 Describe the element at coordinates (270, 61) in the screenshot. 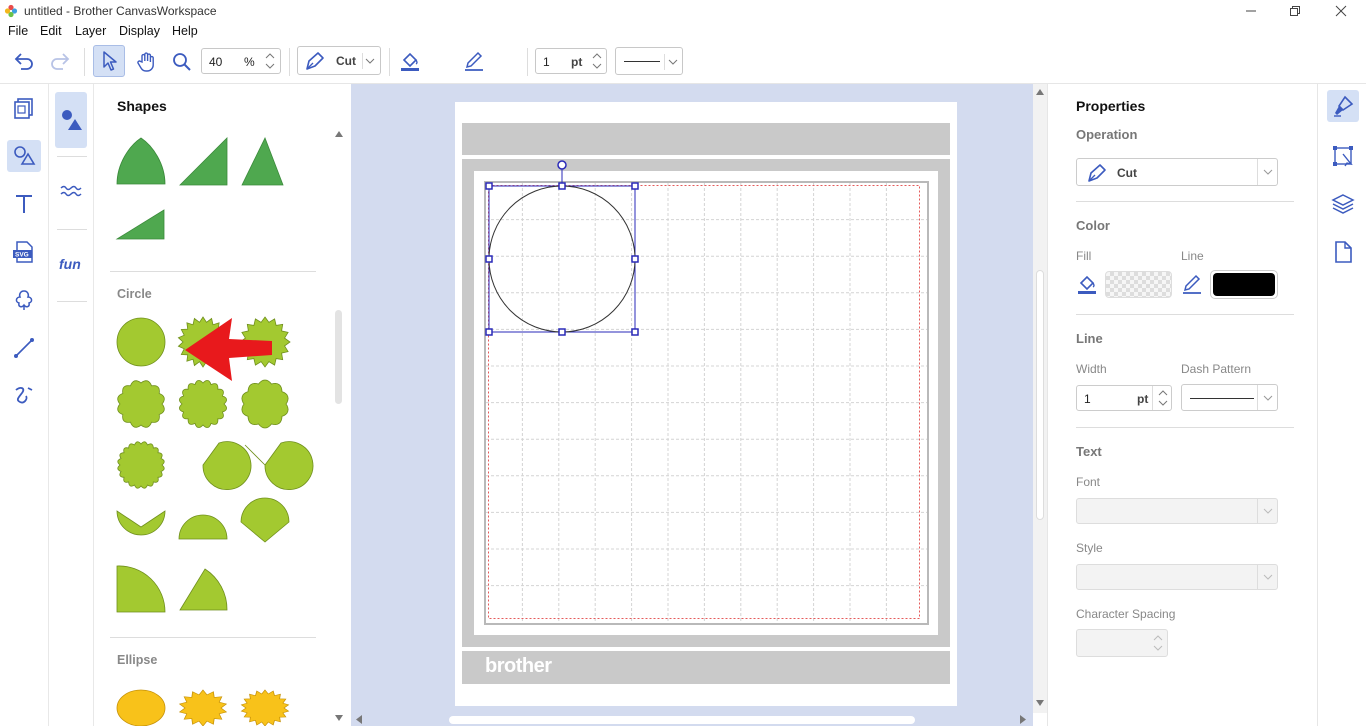

I see `zoom-stepper` at that location.